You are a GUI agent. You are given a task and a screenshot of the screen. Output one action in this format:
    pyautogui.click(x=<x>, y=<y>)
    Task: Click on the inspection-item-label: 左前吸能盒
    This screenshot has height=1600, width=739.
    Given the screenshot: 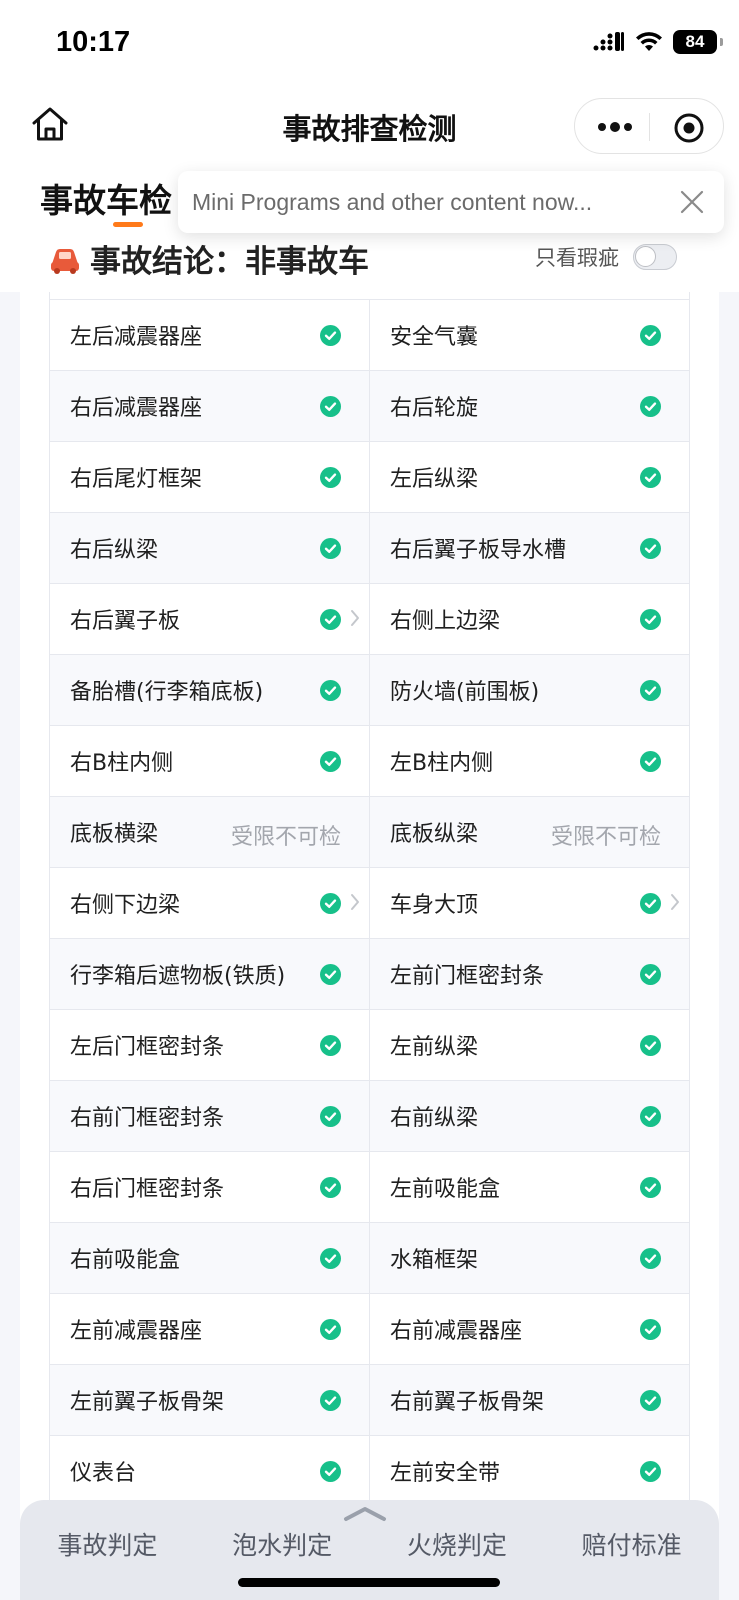 What is the action you would take?
    pyautogui.click(x=445, y=1189)
    